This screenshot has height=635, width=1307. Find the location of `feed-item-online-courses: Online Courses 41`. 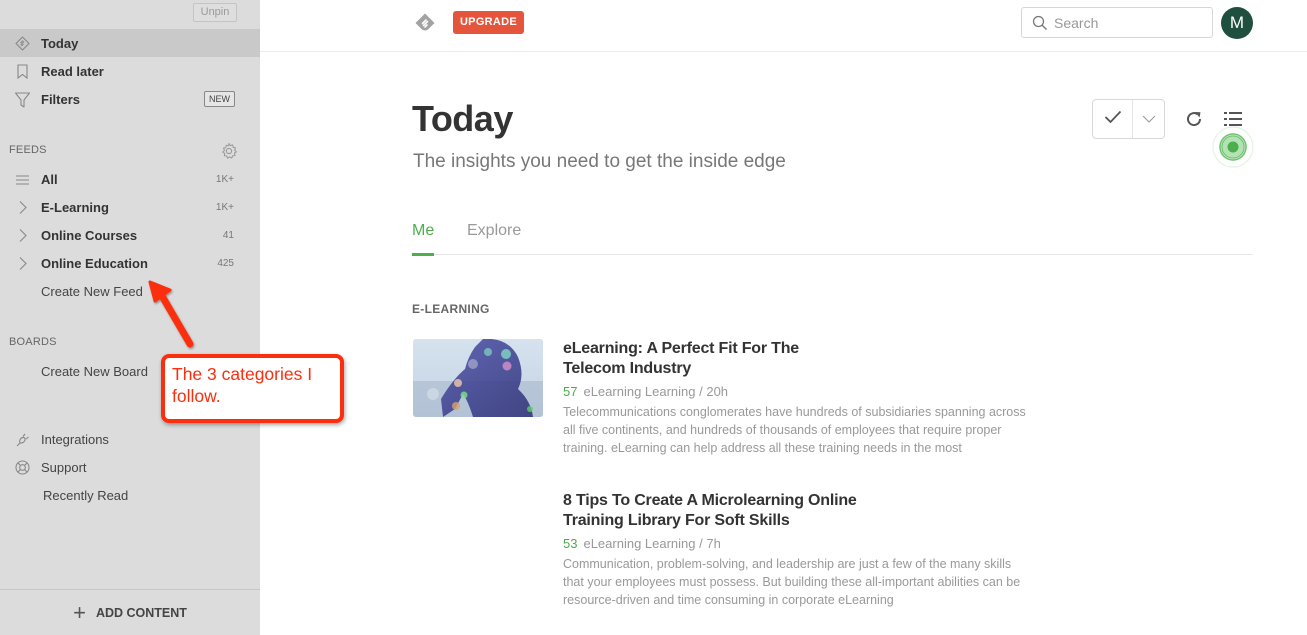

feed-item-online-courses: Online Courses 41 is located at coordinates (130, 235).